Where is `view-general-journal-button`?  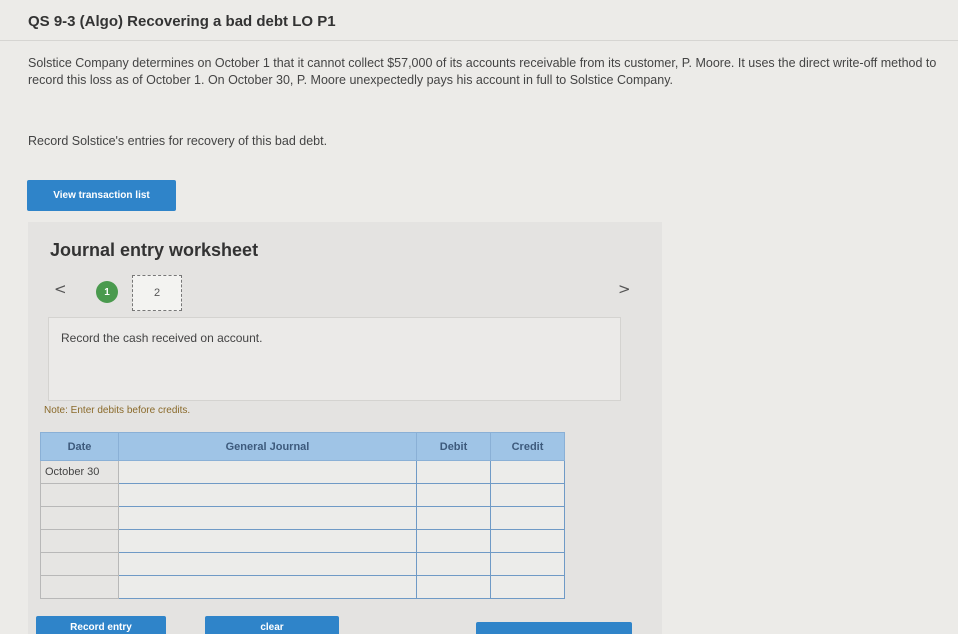 view-general-journal-button is located at coordinates (554, 628).